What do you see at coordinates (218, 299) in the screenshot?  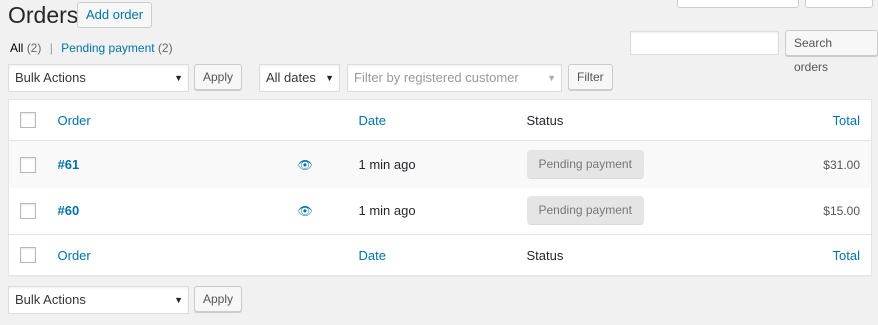 I see `apply-button-bottom: Apply` at bounding box center [218, 299].